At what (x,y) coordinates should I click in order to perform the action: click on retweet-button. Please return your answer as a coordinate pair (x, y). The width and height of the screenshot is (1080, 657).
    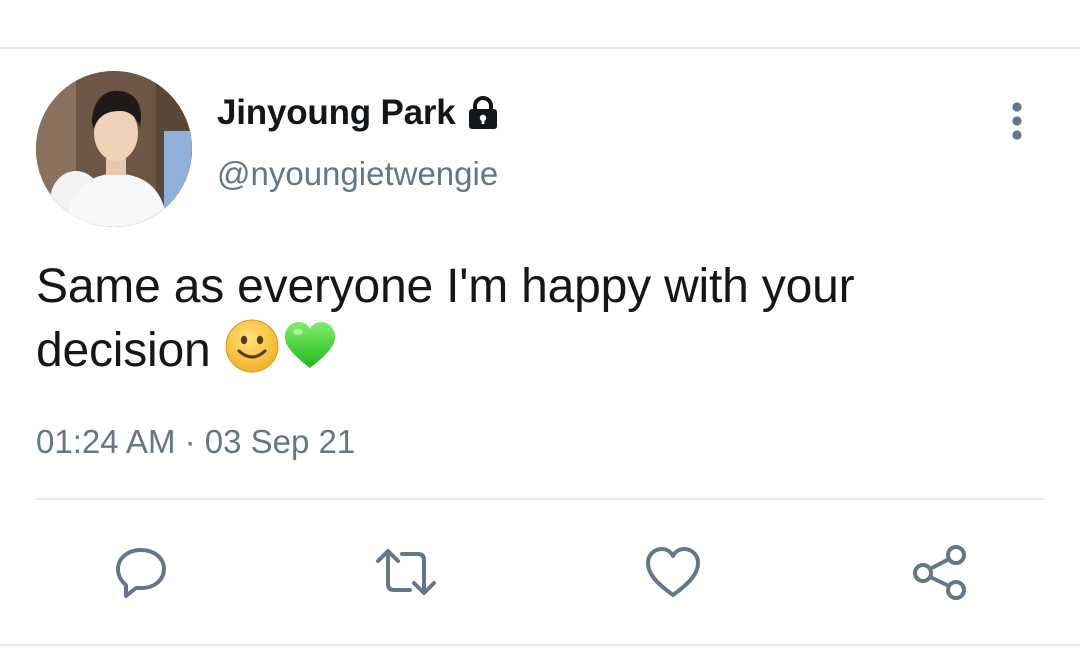
    Looking at the image, I should click on (406, 574).